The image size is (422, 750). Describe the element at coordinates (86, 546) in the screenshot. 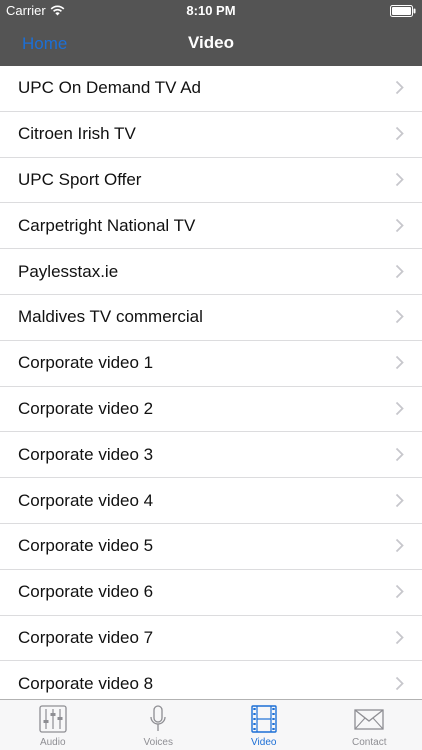

I see `list-item-label: Corporate video 5` at that location.